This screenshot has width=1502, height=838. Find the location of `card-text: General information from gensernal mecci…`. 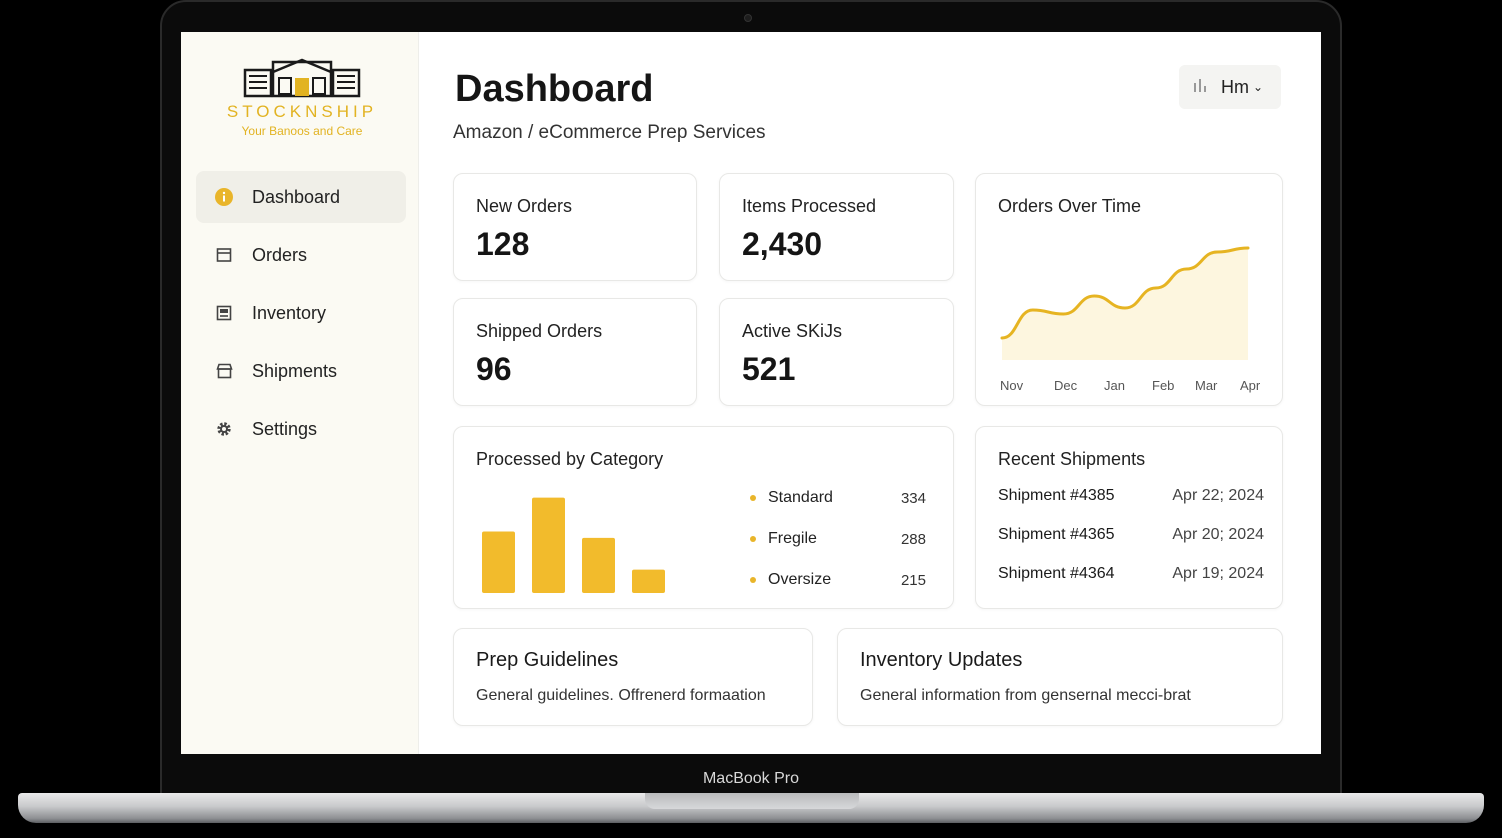

card-text: General information from gensernal mecci… is located at coordinates (1025, 695).